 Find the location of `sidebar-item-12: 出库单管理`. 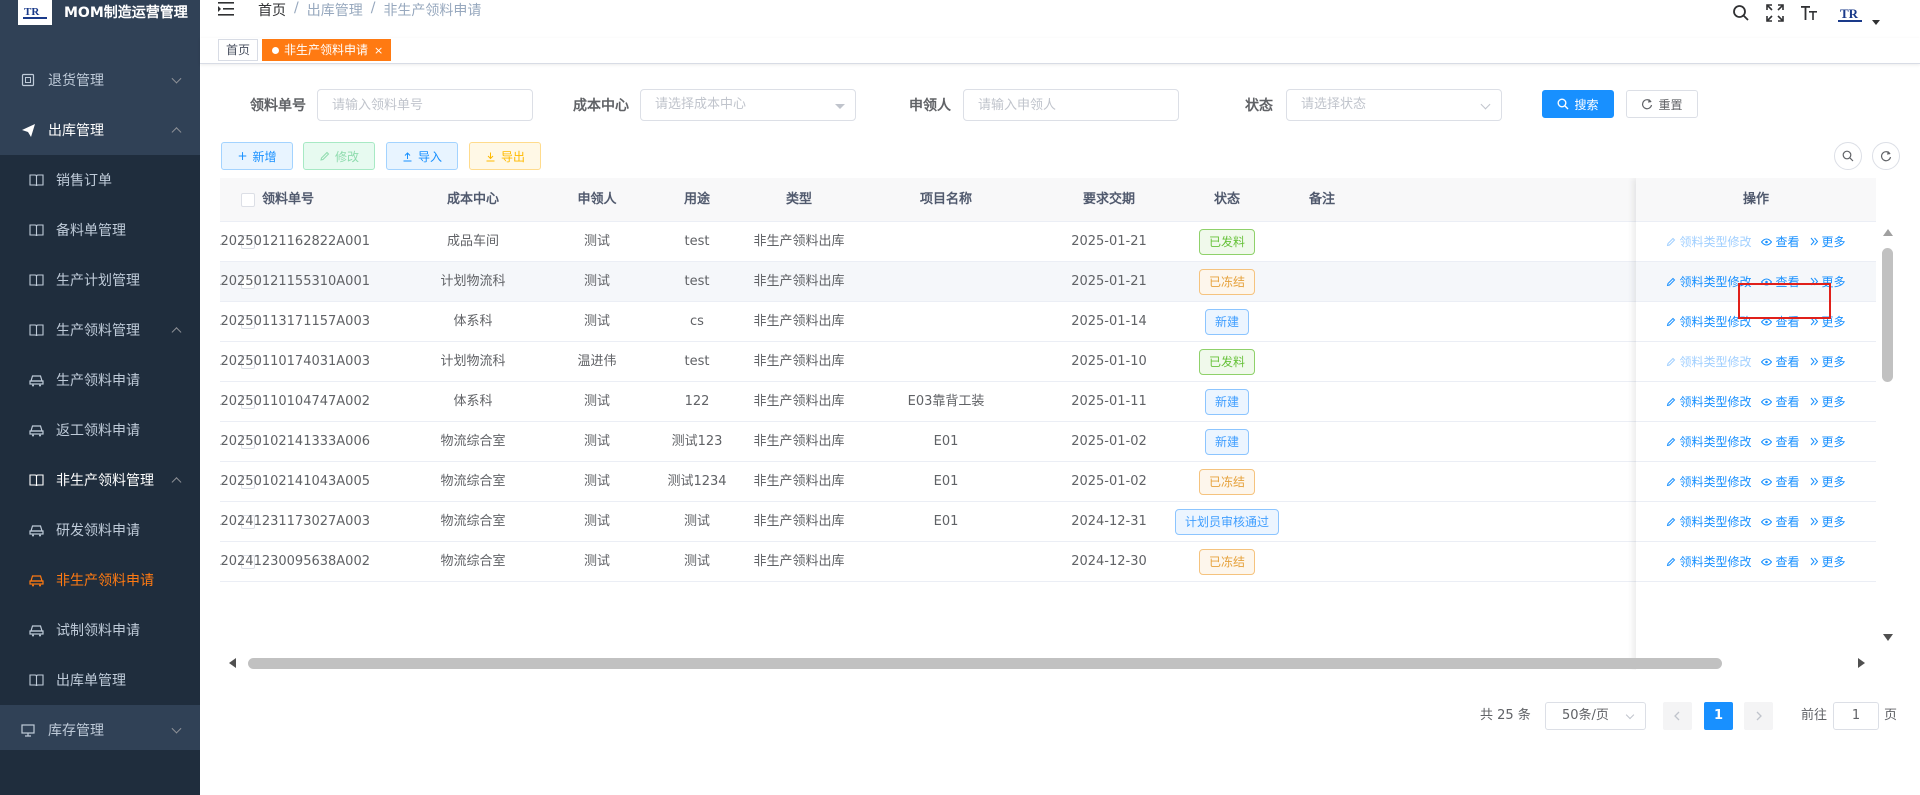

sidebar-item-12: 出库单管理 is located at coordinates (100, 680).